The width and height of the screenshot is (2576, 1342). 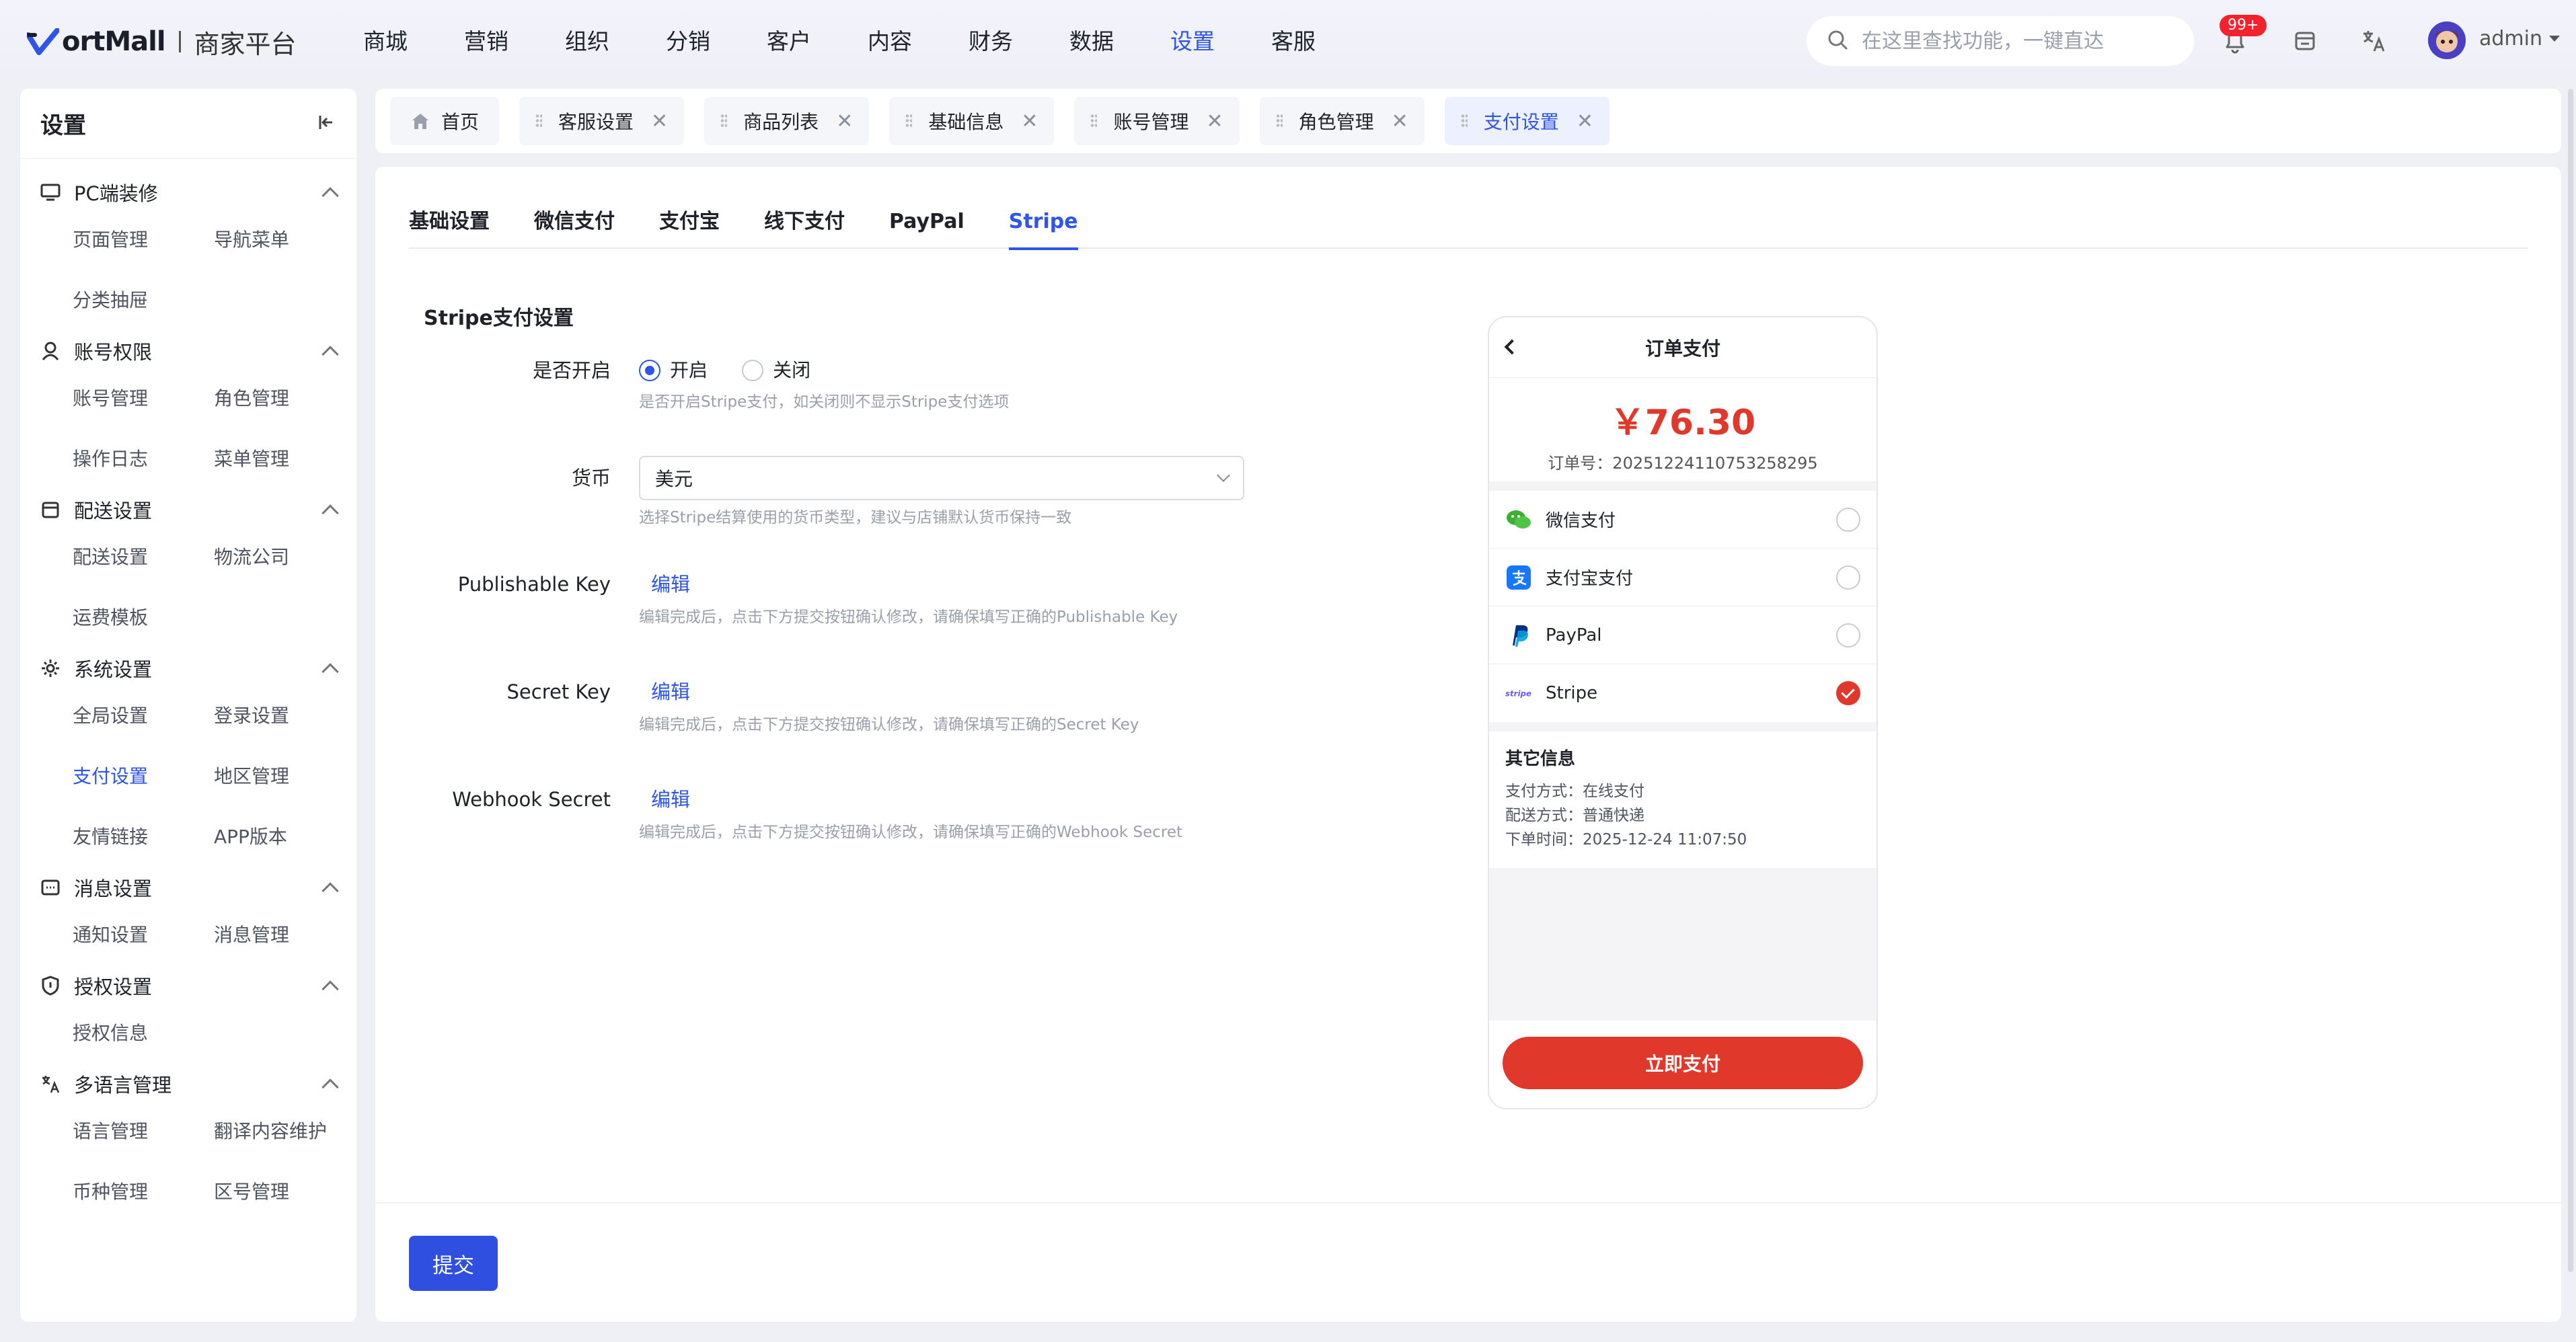 I want to click on edit-publishable-key-link: 编辑, so click(x=664, y=584).